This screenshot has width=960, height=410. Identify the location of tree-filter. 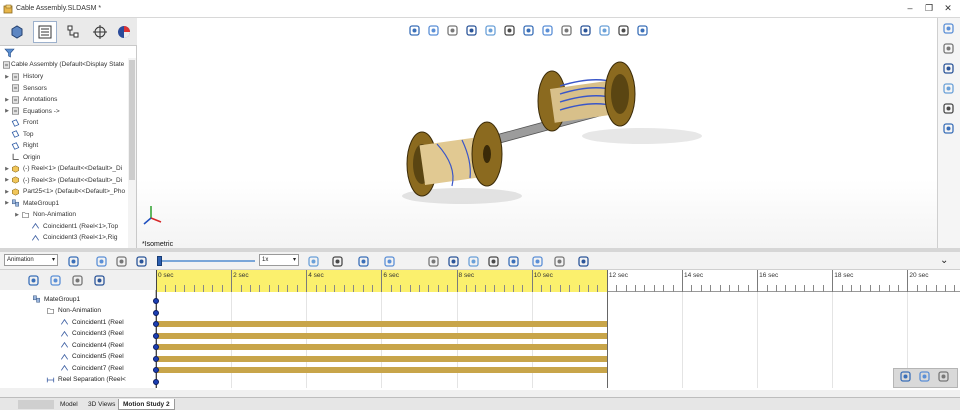
(69, 53).